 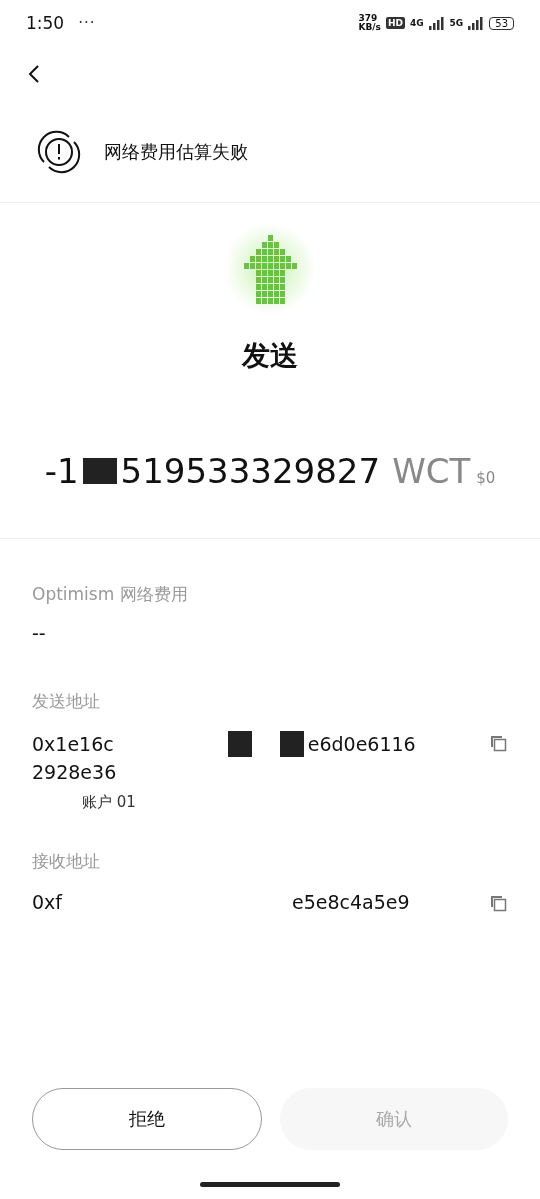 What do you see at coordinates (486, 478) in the screenshot?
I see `fiat-value: $0` at bounding box center [486, 478].